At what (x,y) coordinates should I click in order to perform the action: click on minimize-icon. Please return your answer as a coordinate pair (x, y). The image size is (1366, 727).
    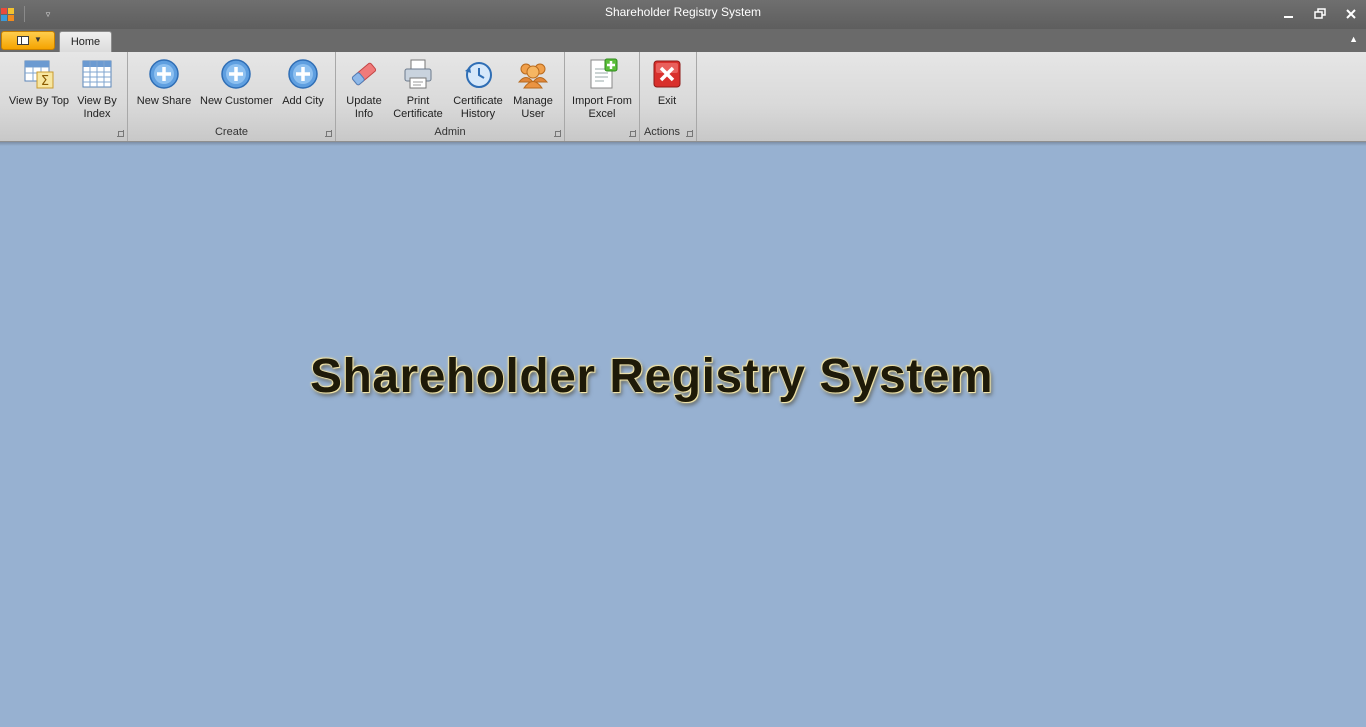
    Looking at the image, I should click on (1288, 14).